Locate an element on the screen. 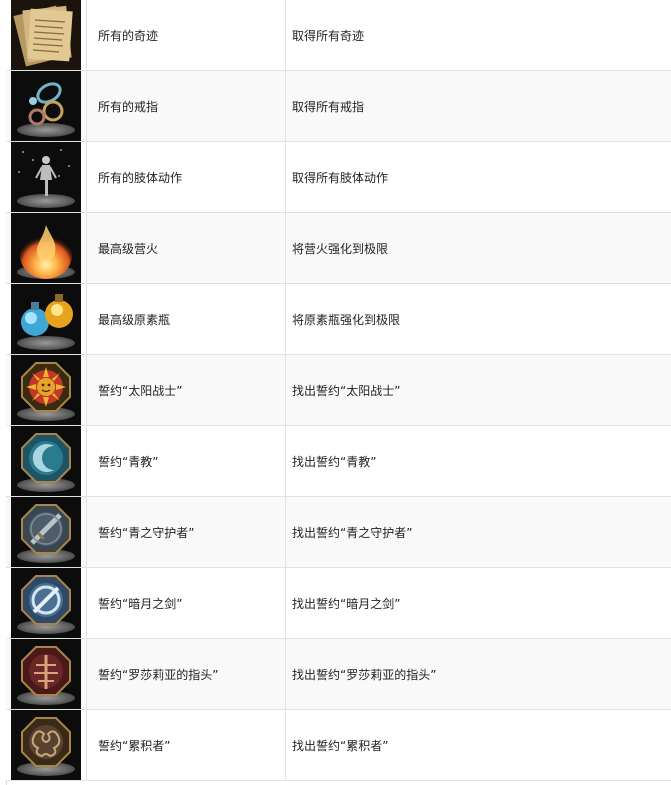 This screenshot has width=671, height=785. table-row: 所有的奇迹 取得所有奇迹 is located at coordinates (338, 35).